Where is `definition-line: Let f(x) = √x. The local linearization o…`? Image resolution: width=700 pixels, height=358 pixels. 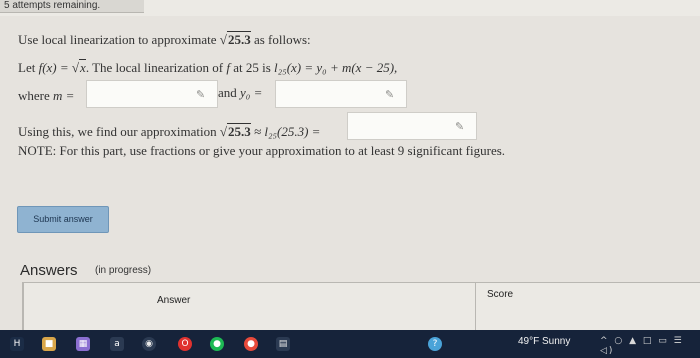 definition-line: Let f(x) = √x. The local linearization o… is located at coordinates (208, 67).